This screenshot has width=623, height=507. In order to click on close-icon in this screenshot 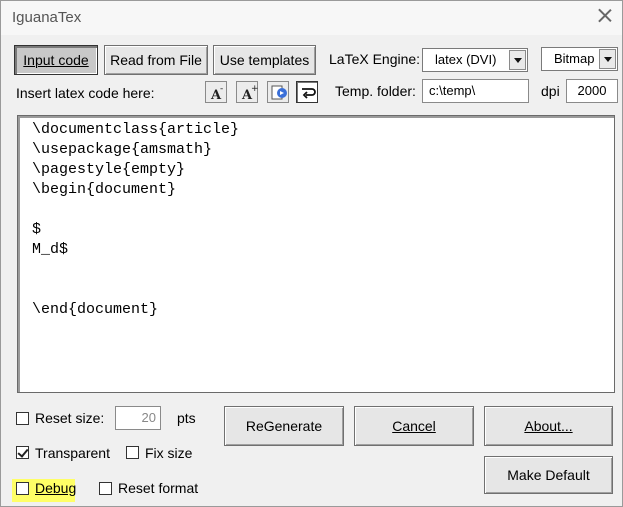, I will do `click(605, 15)`.